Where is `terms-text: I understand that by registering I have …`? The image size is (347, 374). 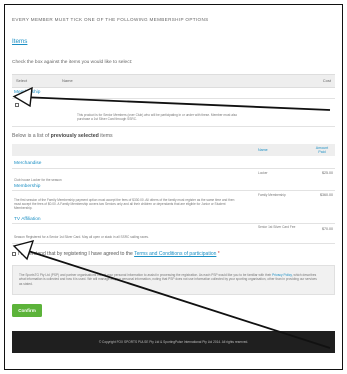
terms-text: I understand that by registering I have … is located at coordinates (76, 254).